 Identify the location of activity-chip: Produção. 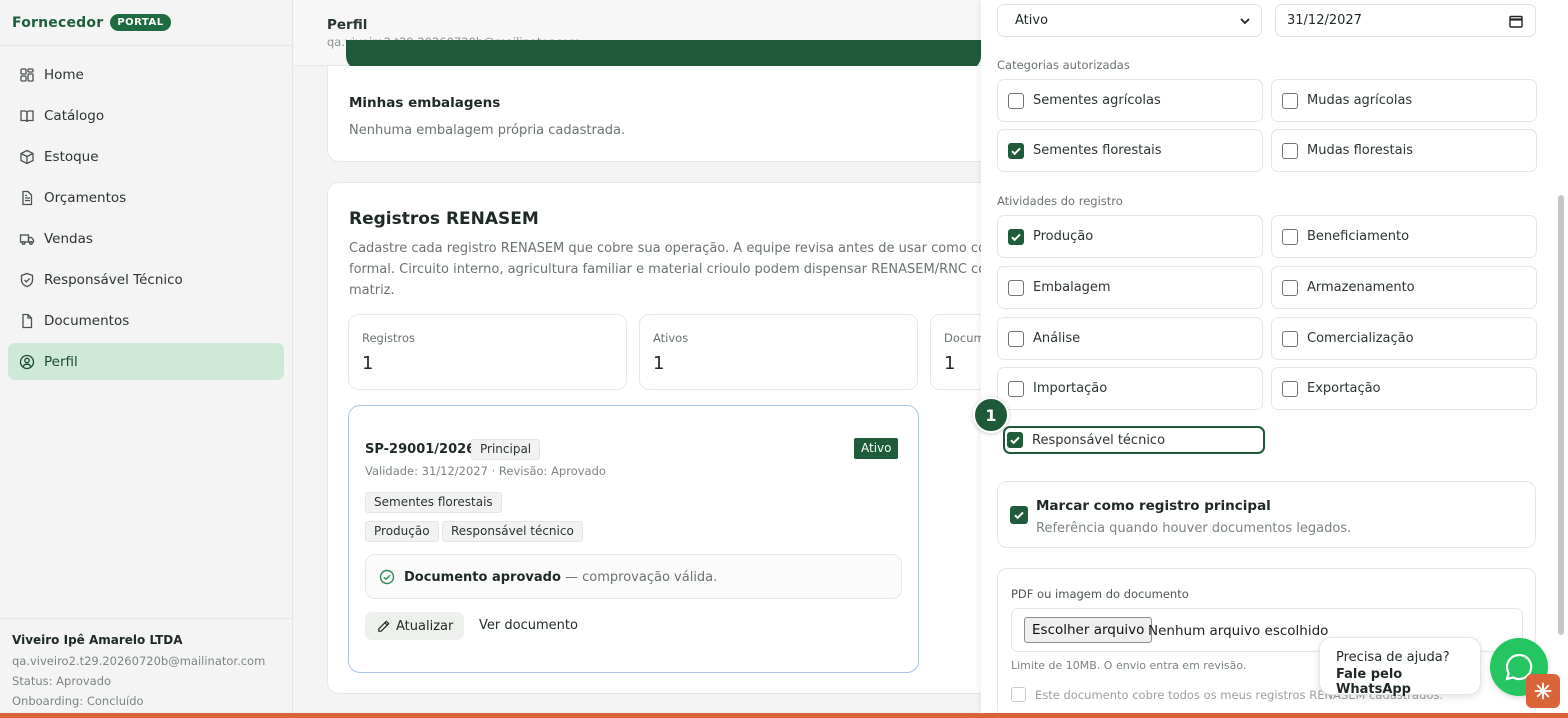
(402, 531).